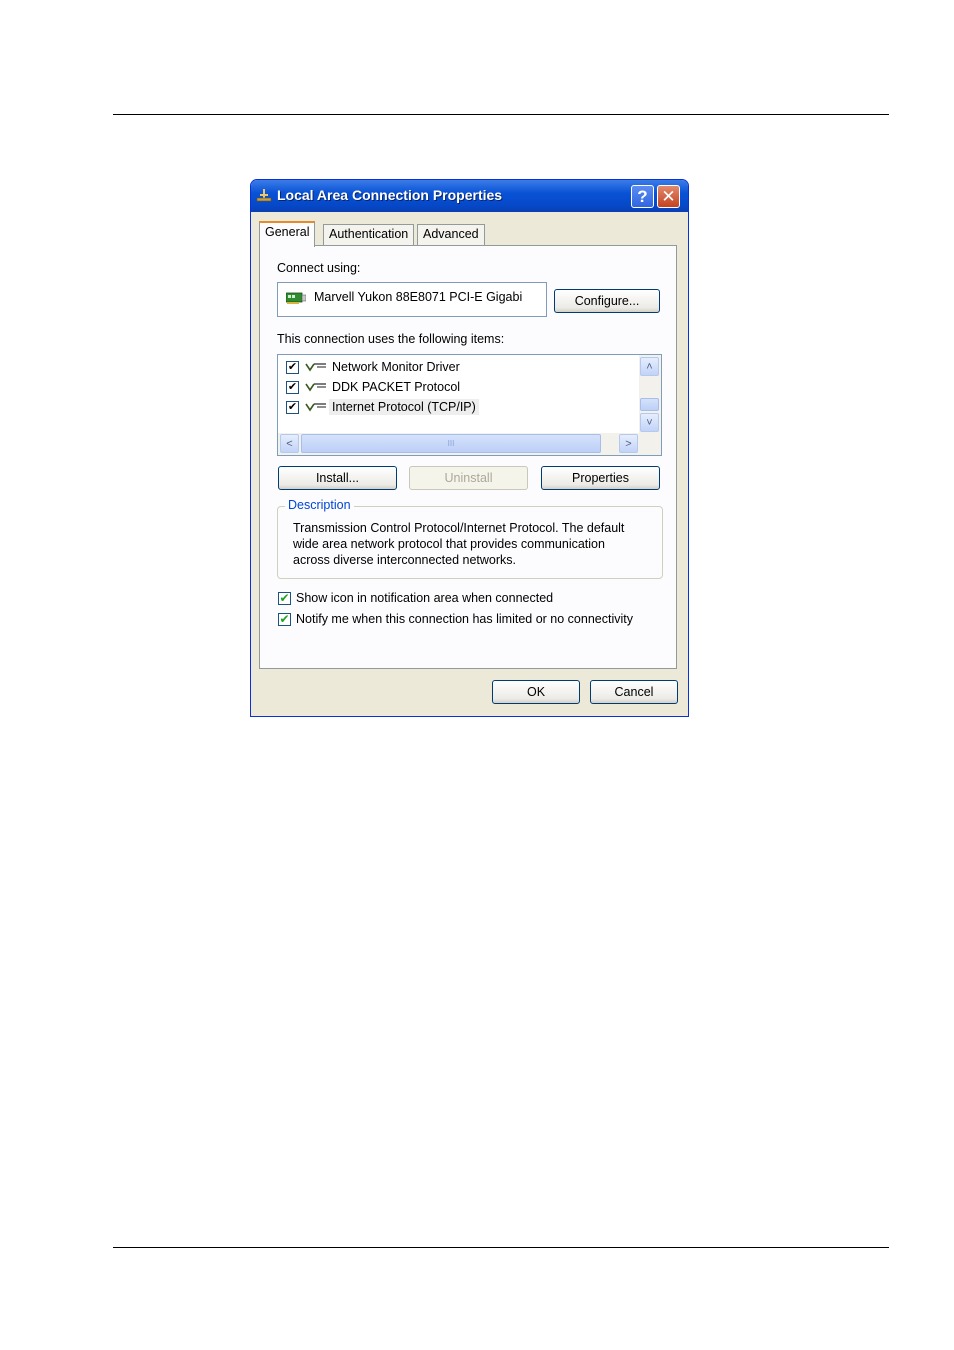  I want to click on adapter-name: Marvell Yukon 88E8071 PCI-E Gigabi, so click(418, 297).